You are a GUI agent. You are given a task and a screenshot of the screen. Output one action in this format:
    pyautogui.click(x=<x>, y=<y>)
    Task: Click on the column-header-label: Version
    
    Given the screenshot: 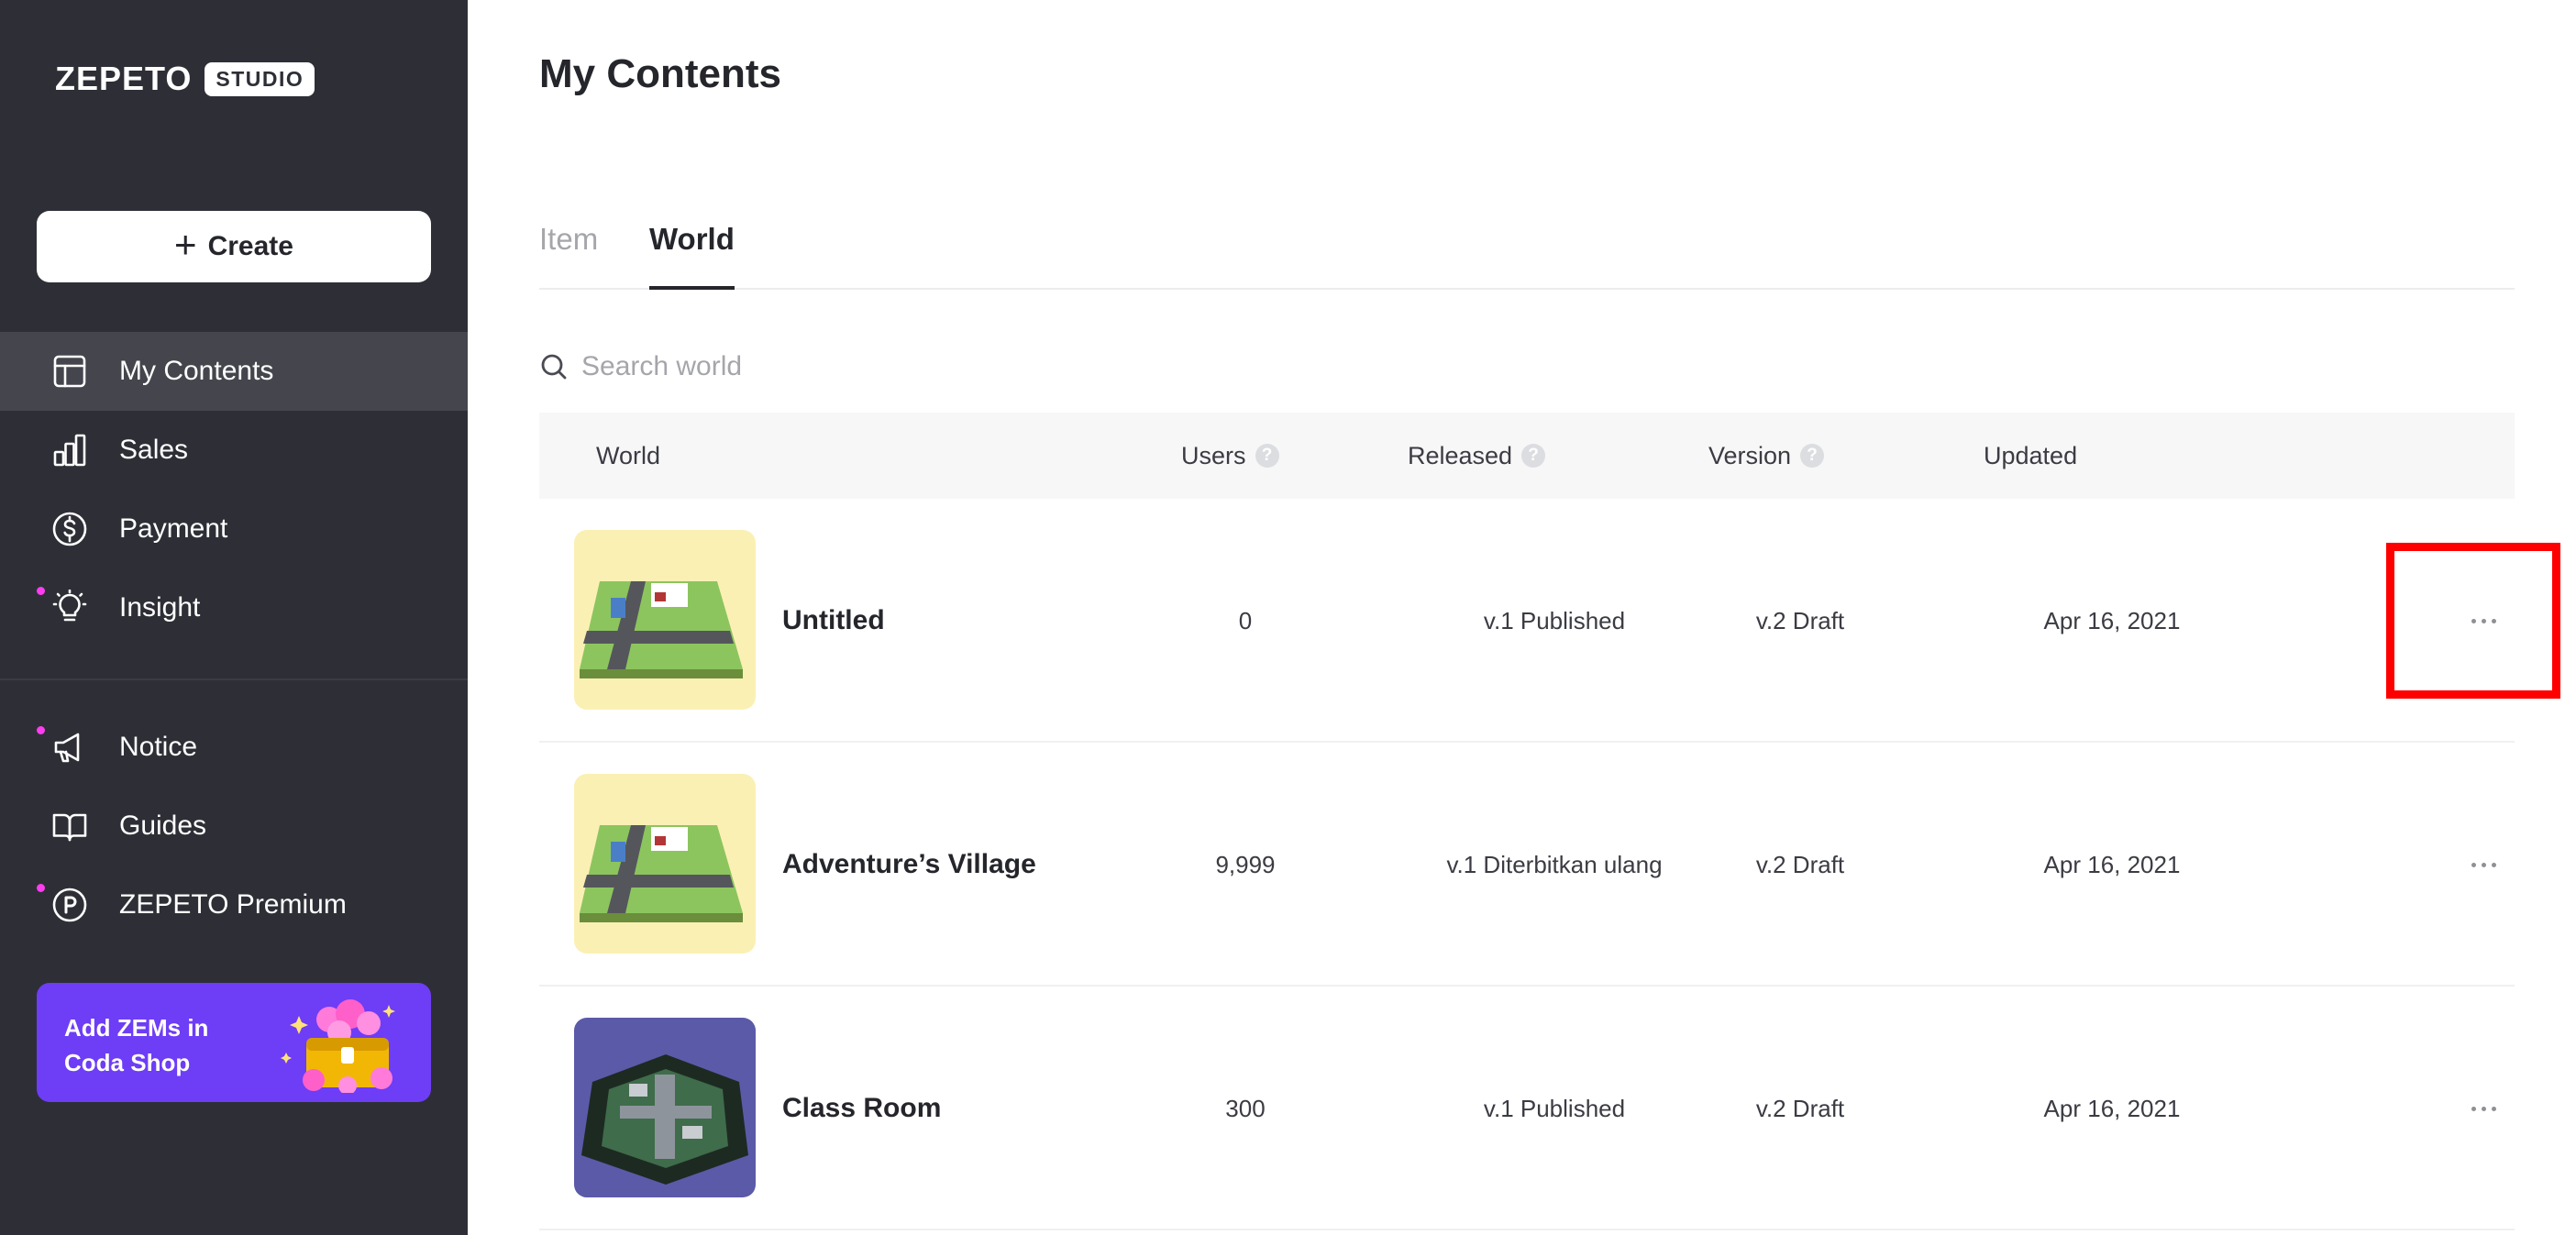 What is the action you would take?
    pyautogui.click(x=1750, y=455)
    